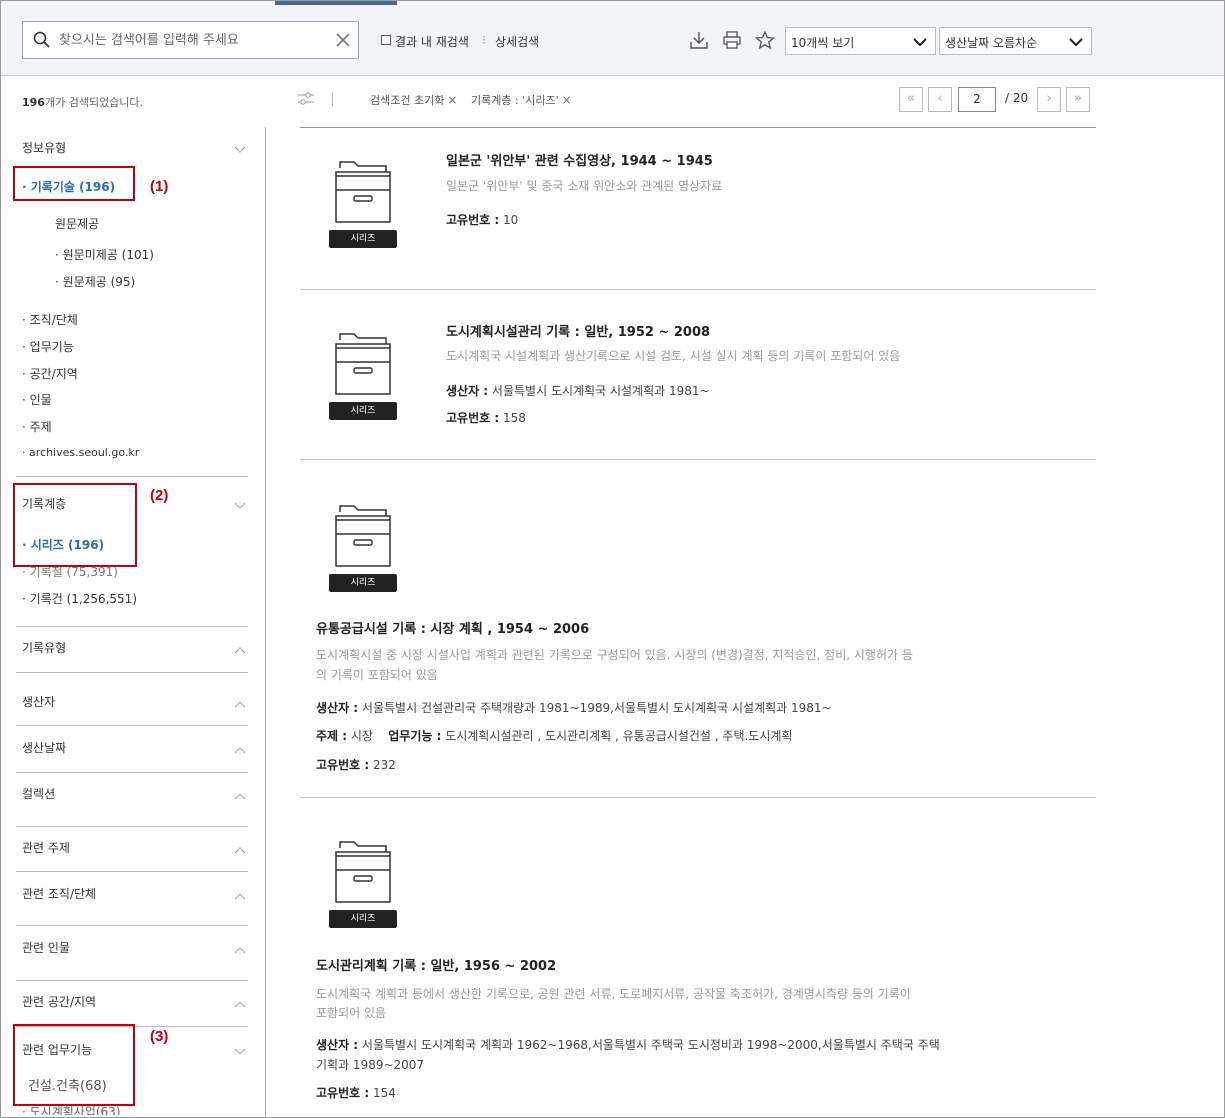  I want to click on facet-item: · 기록건 (1,256,551), so click(79, 598).